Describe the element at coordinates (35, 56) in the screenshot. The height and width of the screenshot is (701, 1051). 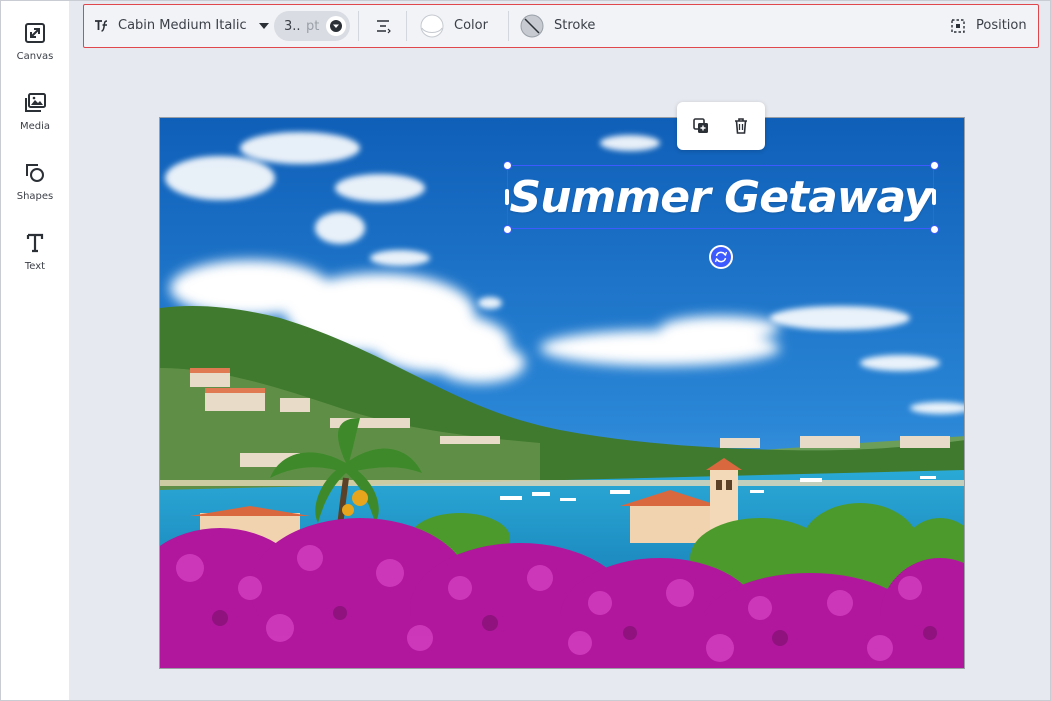
I see `sidebar-item-label: Canvas` at that location.